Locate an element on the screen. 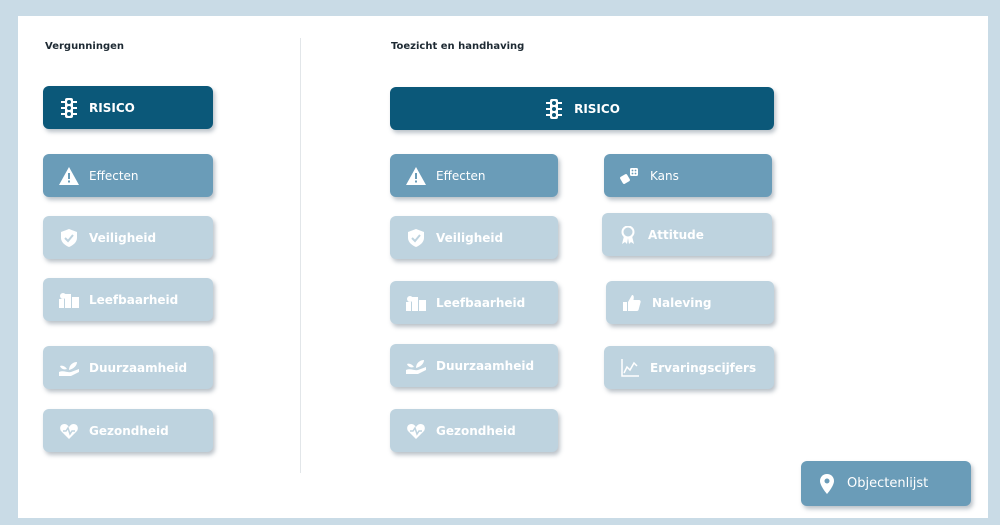 The height and width of the screenshot is (525, 1000). left-gezondheid-label: Gezondheid is located at coordinates (129, 430).